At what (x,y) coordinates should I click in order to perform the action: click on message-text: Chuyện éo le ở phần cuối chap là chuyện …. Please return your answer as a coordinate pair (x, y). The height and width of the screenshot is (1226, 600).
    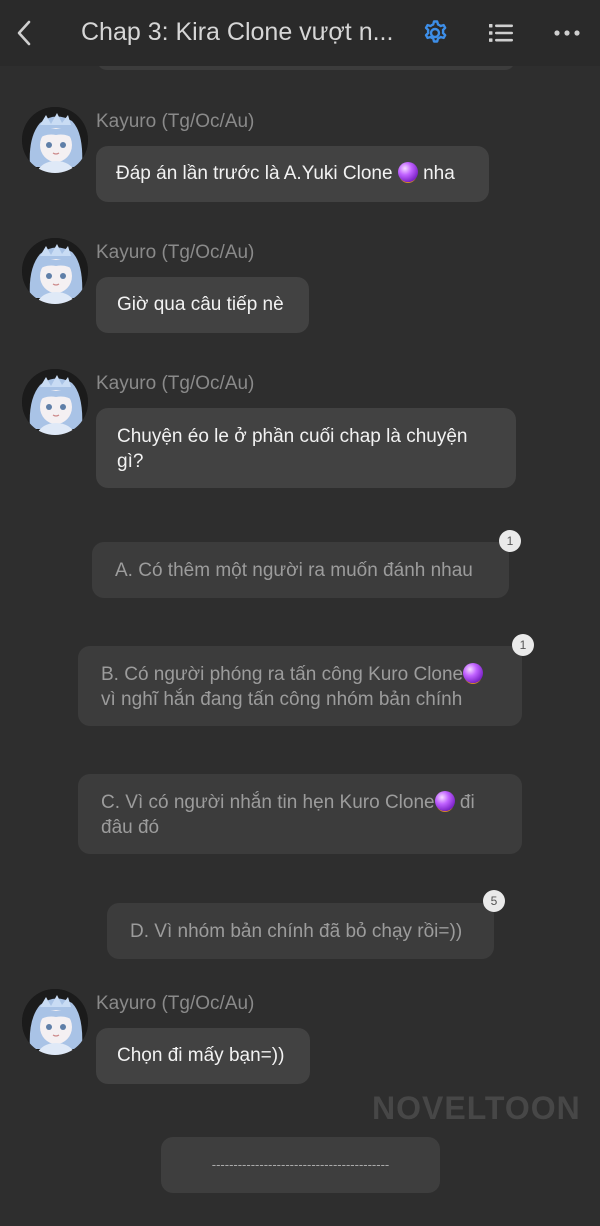
    Looking at the image, I should click on (292, 449).